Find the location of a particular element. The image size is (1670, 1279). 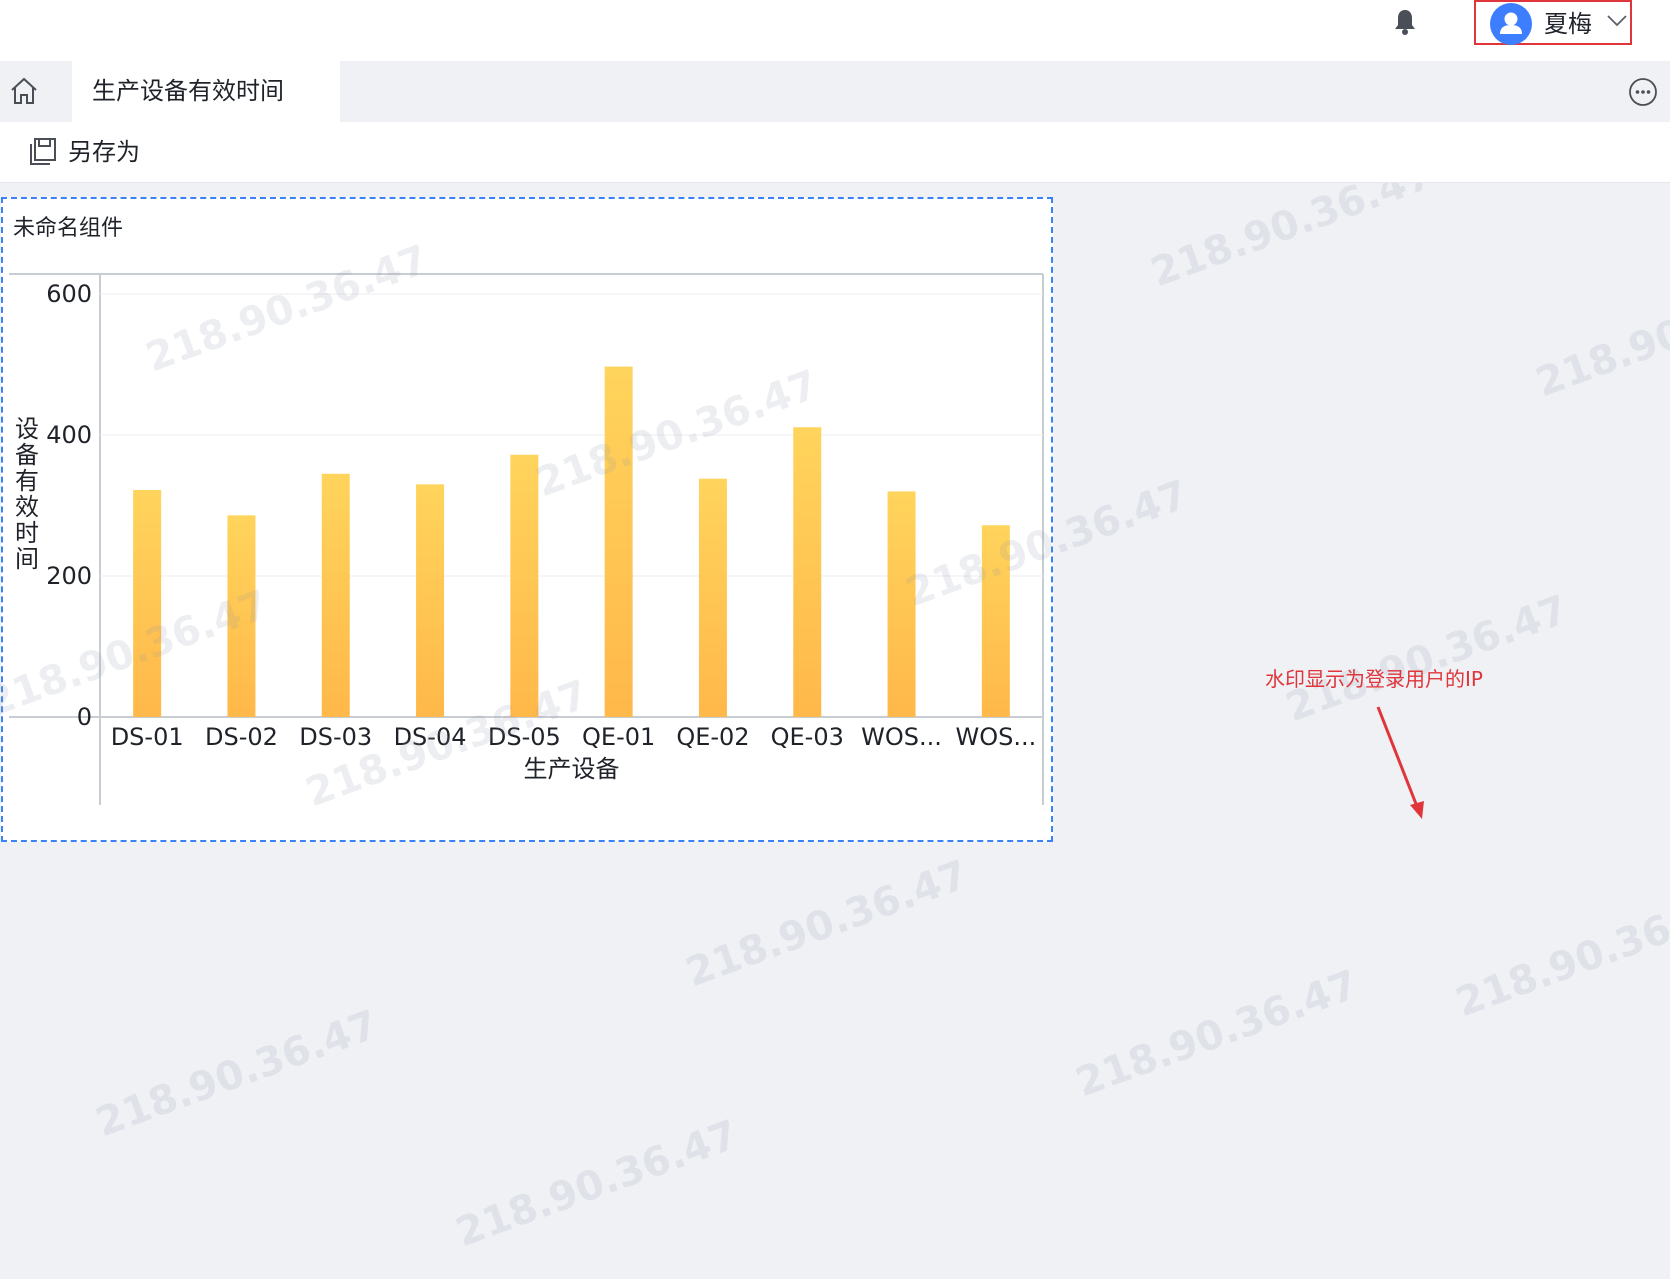

y-axis-title-char: 备 is located at coordinates (27, 455).